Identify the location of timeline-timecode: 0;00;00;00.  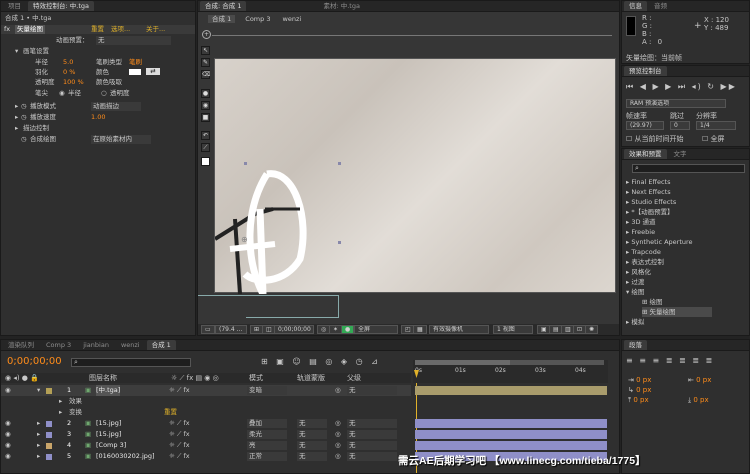
(34, 361).